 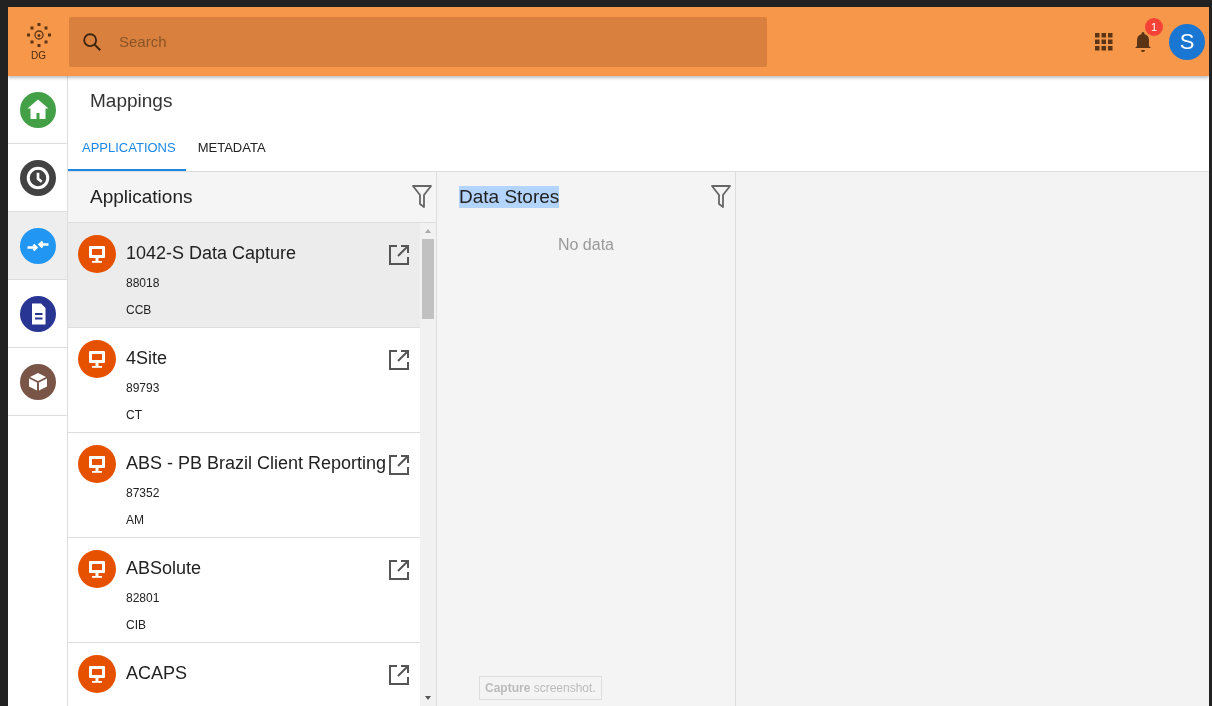 What do you see at coordinates (38, 34) in the screenshot?
I see `logo-icon` at bounding box center [38, 34].